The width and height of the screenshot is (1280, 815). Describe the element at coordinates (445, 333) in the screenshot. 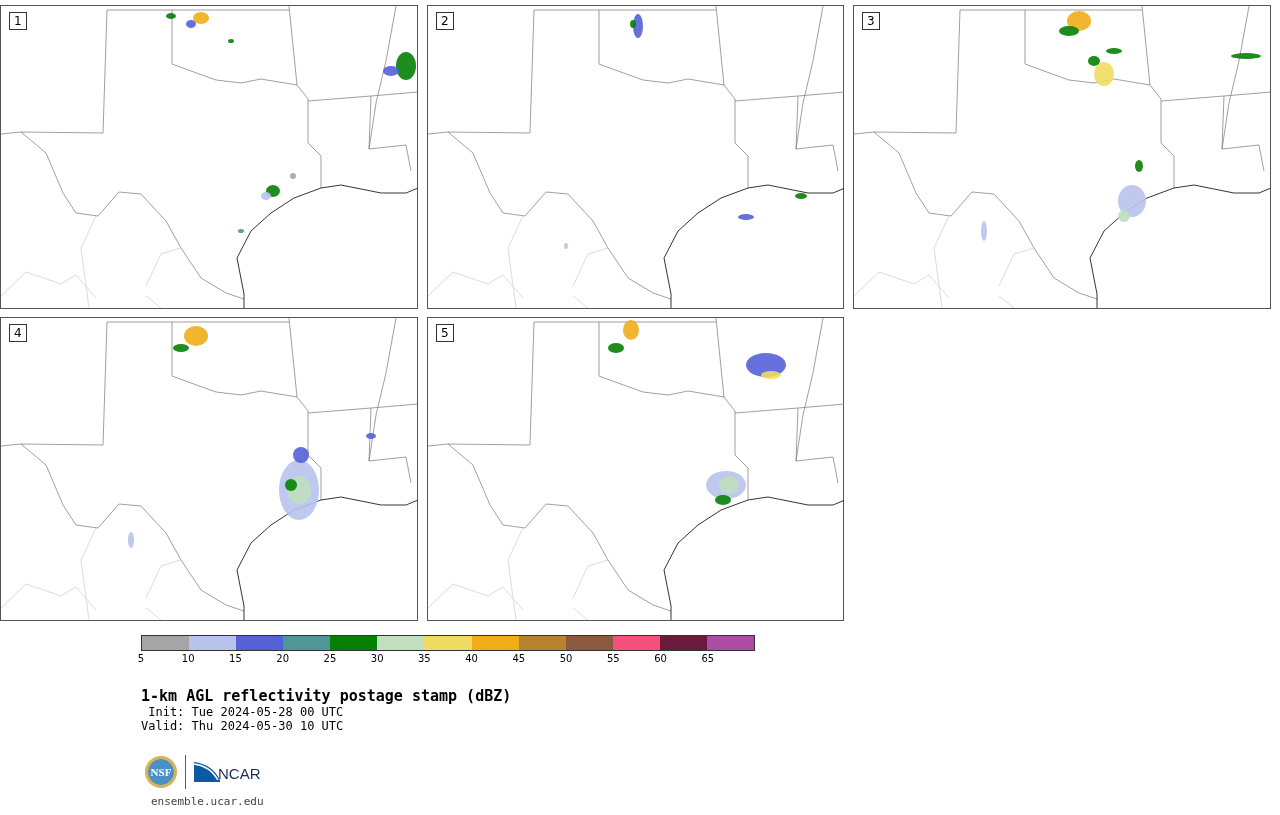

I see `panel-number: 5` at that location.